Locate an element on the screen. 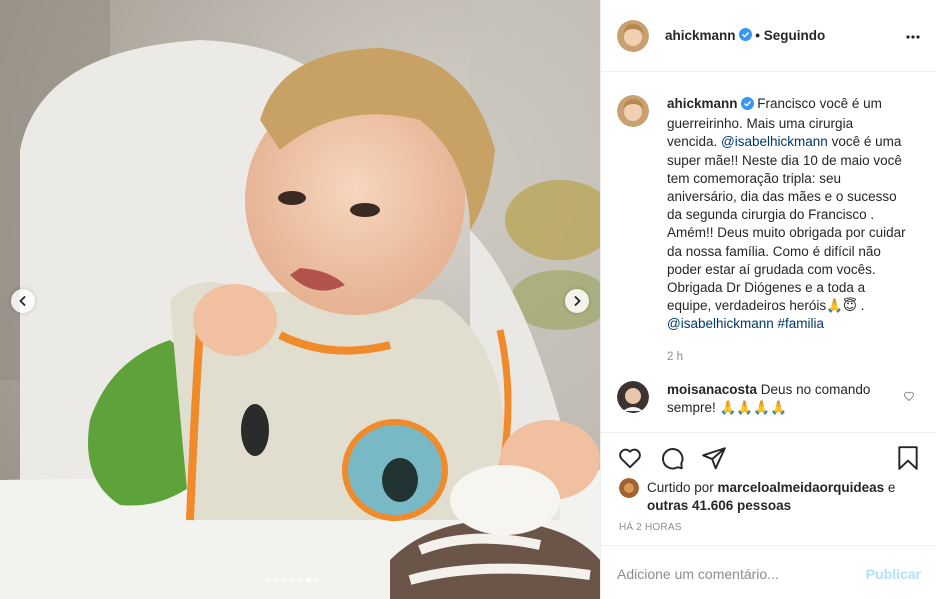 This screenshot has height=599, width=936. comment-bubble-icon is located at coordinates (673, 459).